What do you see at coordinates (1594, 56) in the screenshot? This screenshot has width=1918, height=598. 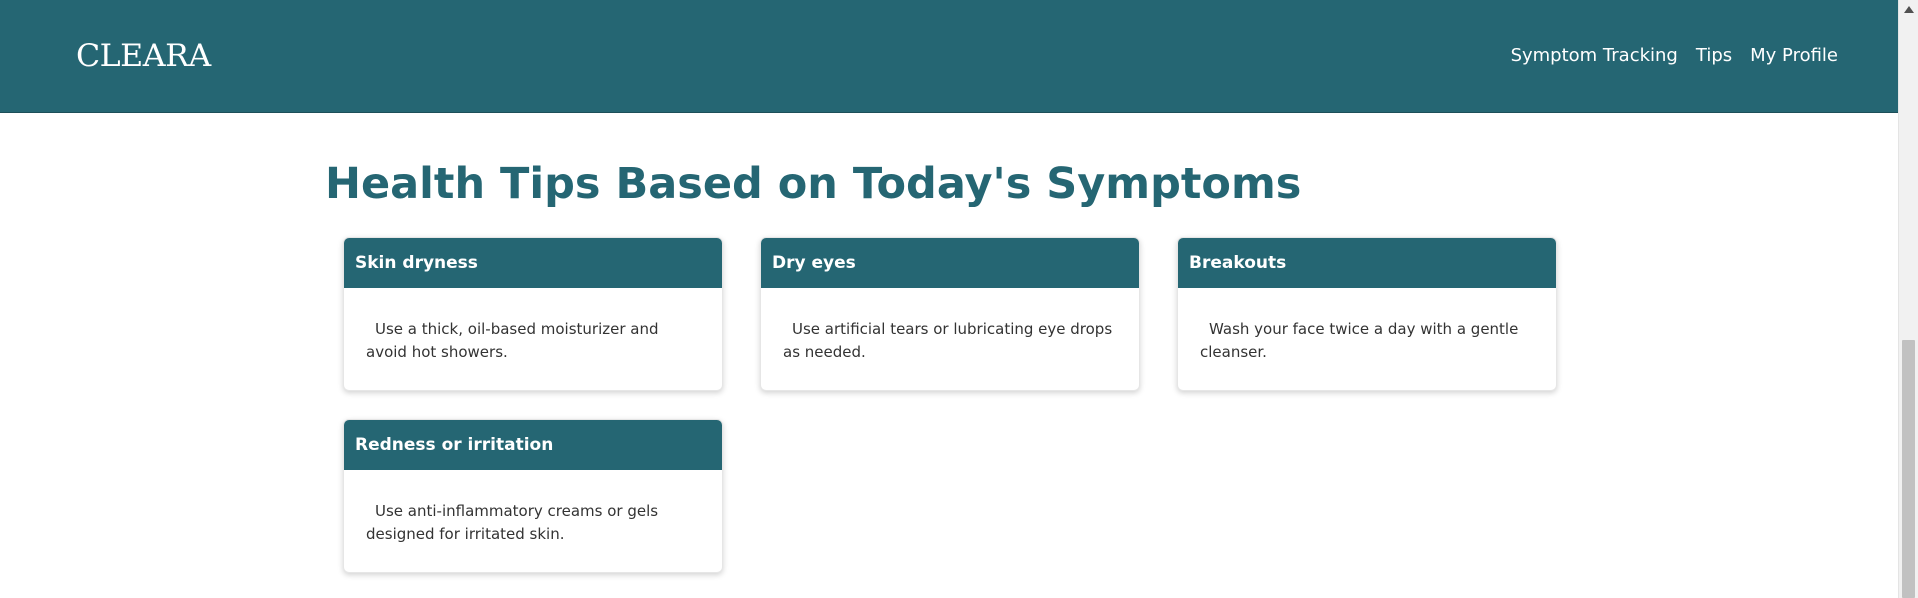 I see `nav-link-symptom-tracking: Symptom Tracking` at bounding box center [1594, 56].